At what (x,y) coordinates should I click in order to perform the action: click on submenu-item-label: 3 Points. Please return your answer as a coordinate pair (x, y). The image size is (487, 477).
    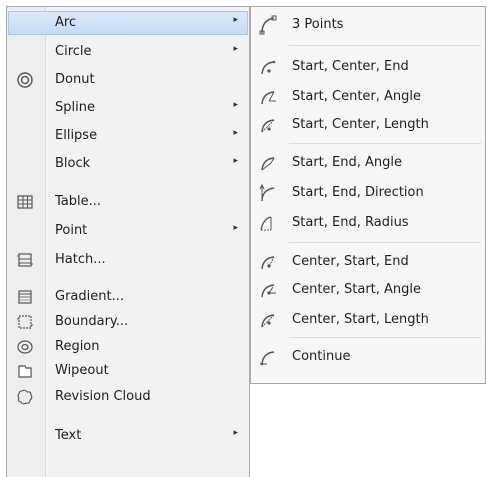
    Looking at the image, I should click on (318, 24).